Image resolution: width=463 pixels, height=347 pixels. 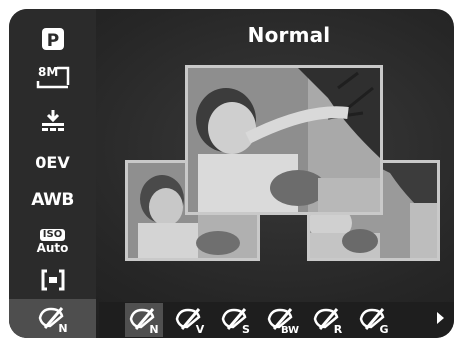 I want to click on effect-sepia-icon: S, so click(x=235, y=321).